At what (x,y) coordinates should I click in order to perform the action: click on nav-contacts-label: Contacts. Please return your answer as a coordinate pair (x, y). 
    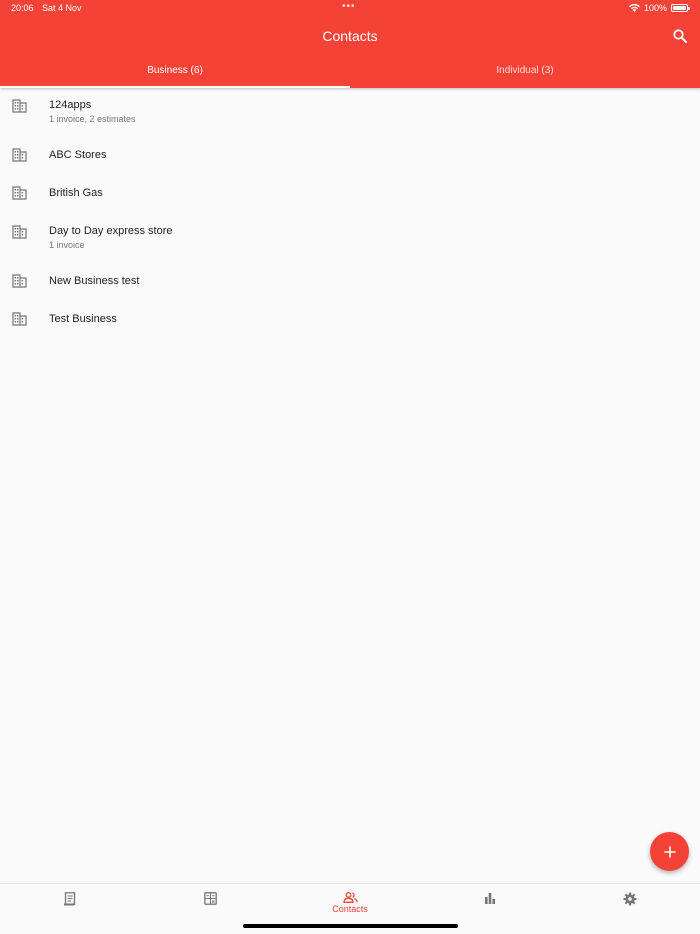
    Looking at the image, I should click on (350, 909).